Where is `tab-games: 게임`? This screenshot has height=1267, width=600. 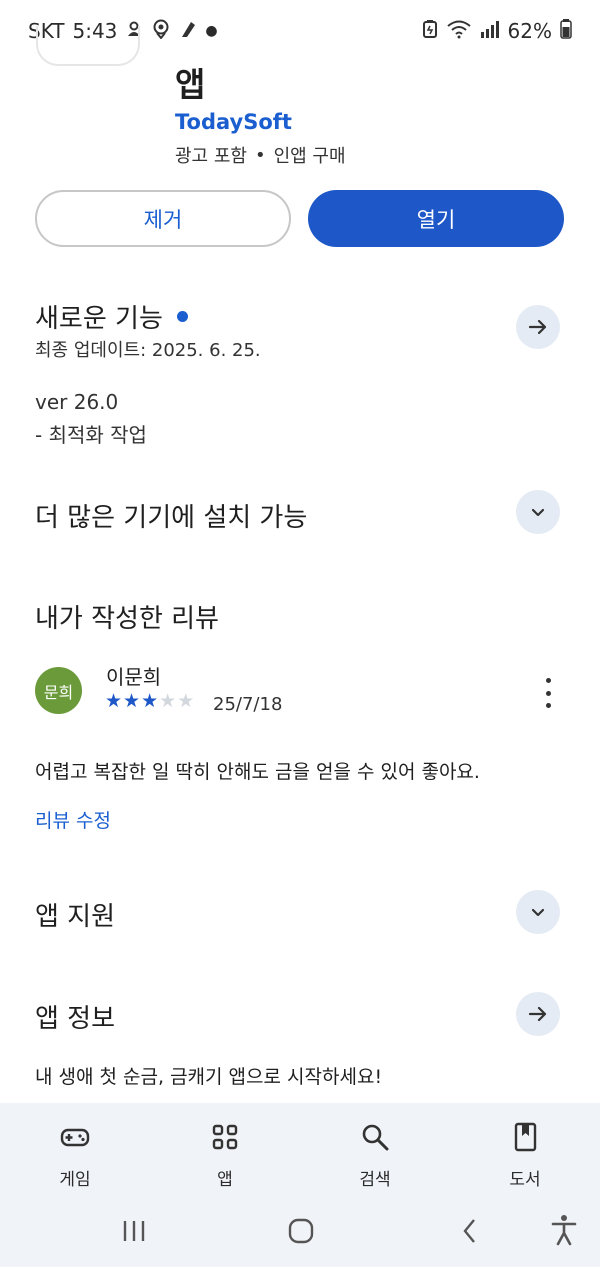
tab-games: 게임 is located at coordinates (75, 1152).